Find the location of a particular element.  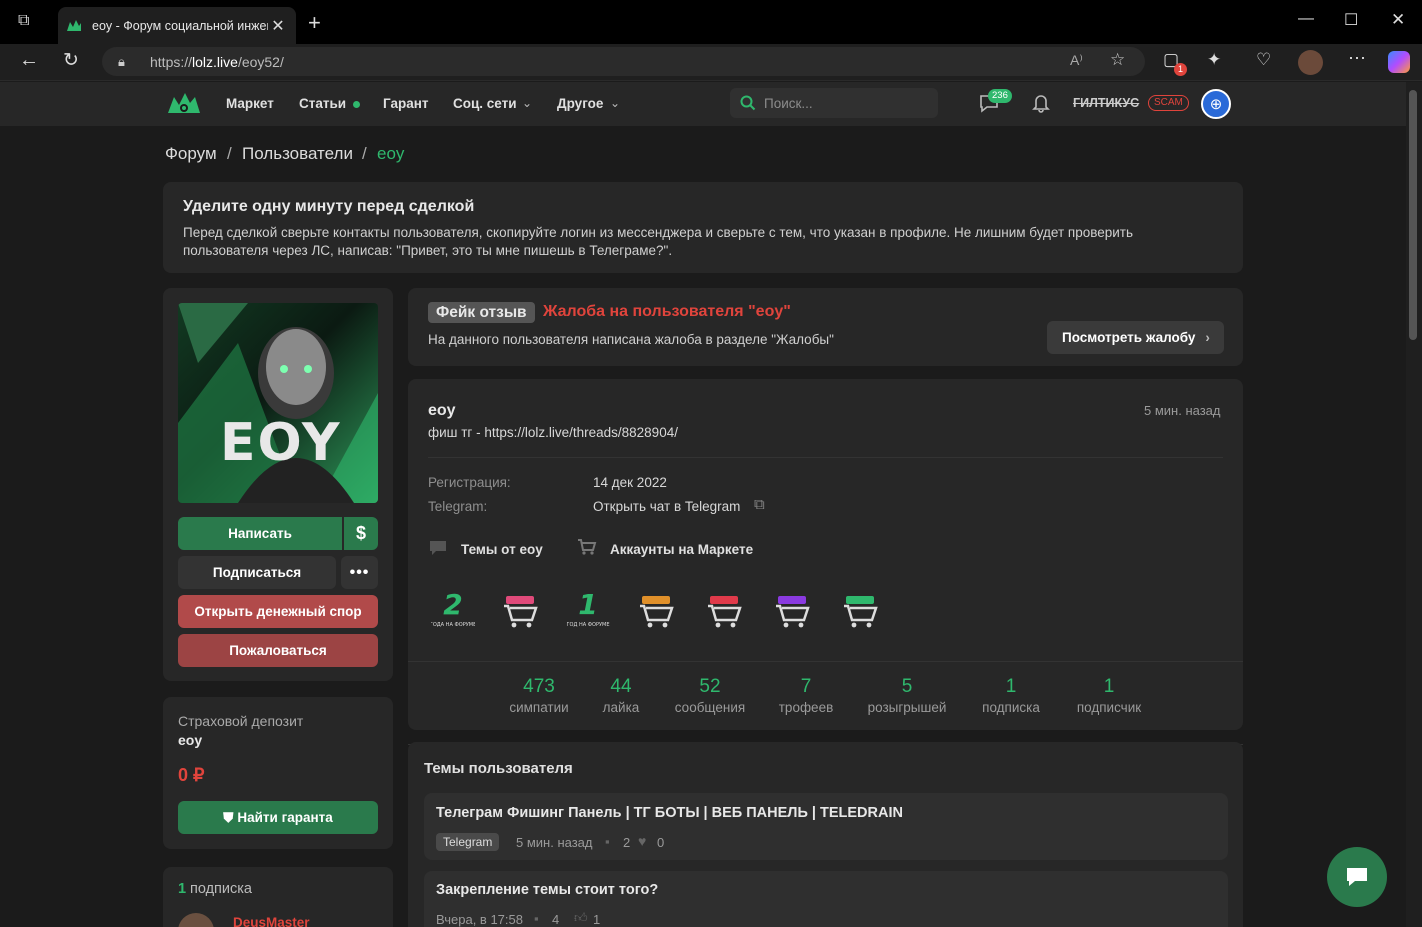

close-window-icon: ✕ is located at coordinates (1398, 20).